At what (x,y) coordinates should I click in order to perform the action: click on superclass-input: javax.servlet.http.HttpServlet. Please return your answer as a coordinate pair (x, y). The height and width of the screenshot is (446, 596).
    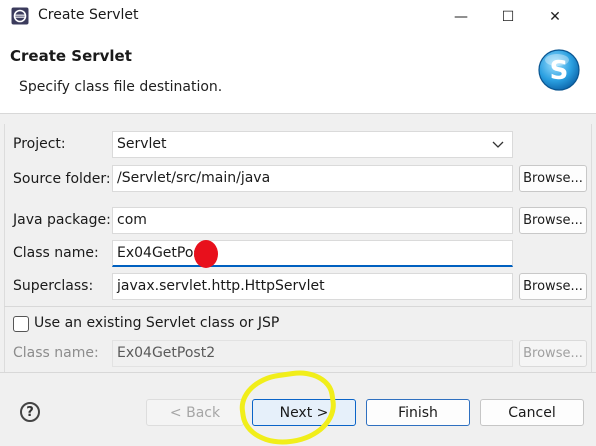
    Looking at the image, I should click on (312, 286).